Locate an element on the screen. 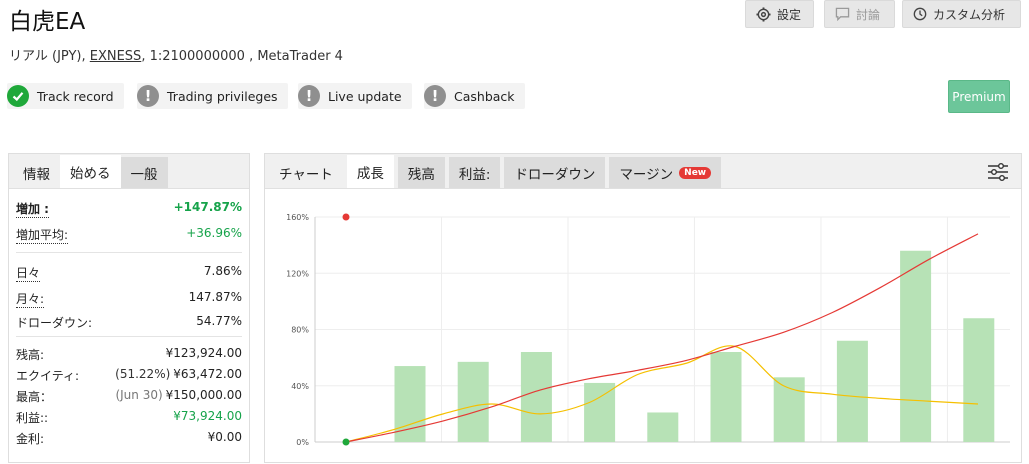 This screenshot has height=464, width=1029. tab-chart: チャート is located at coordinates (306, 172).